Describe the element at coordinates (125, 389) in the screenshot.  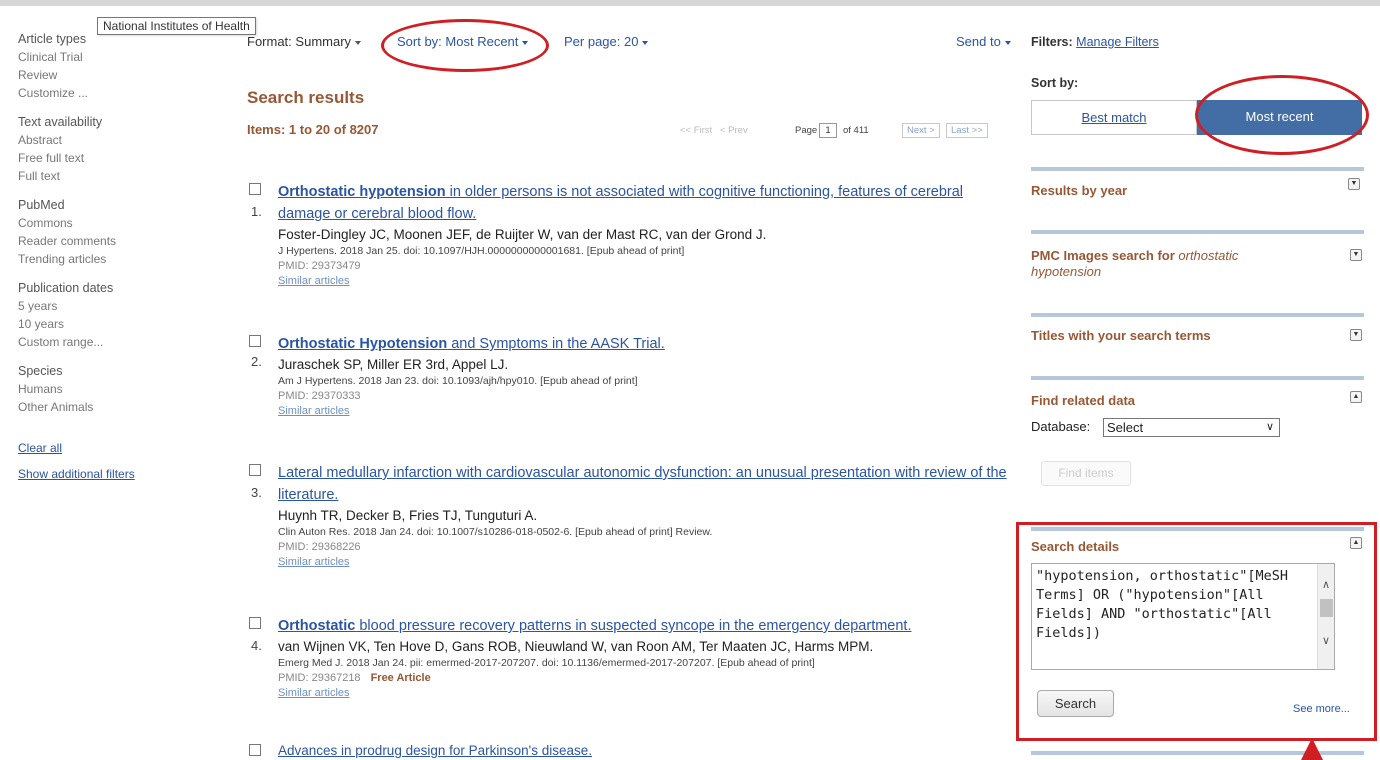
I see `filter-item-humans: Humans` at that location.